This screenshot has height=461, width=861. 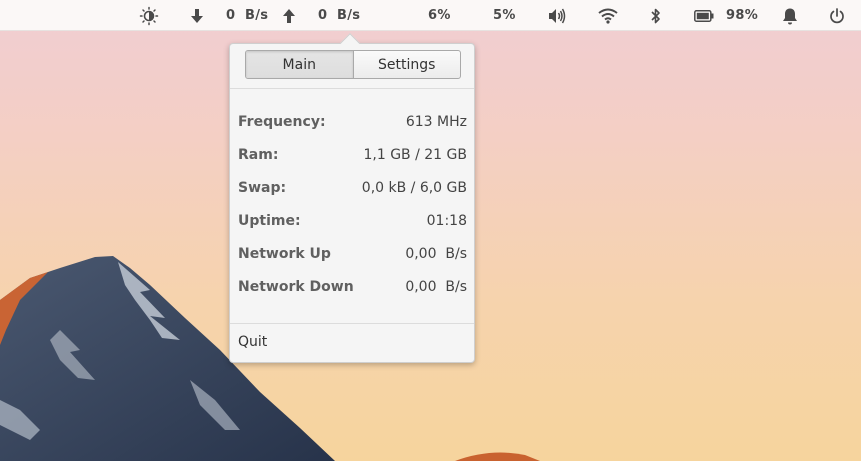 I want to click on net-up-indicator, so click(x=289, y=15).